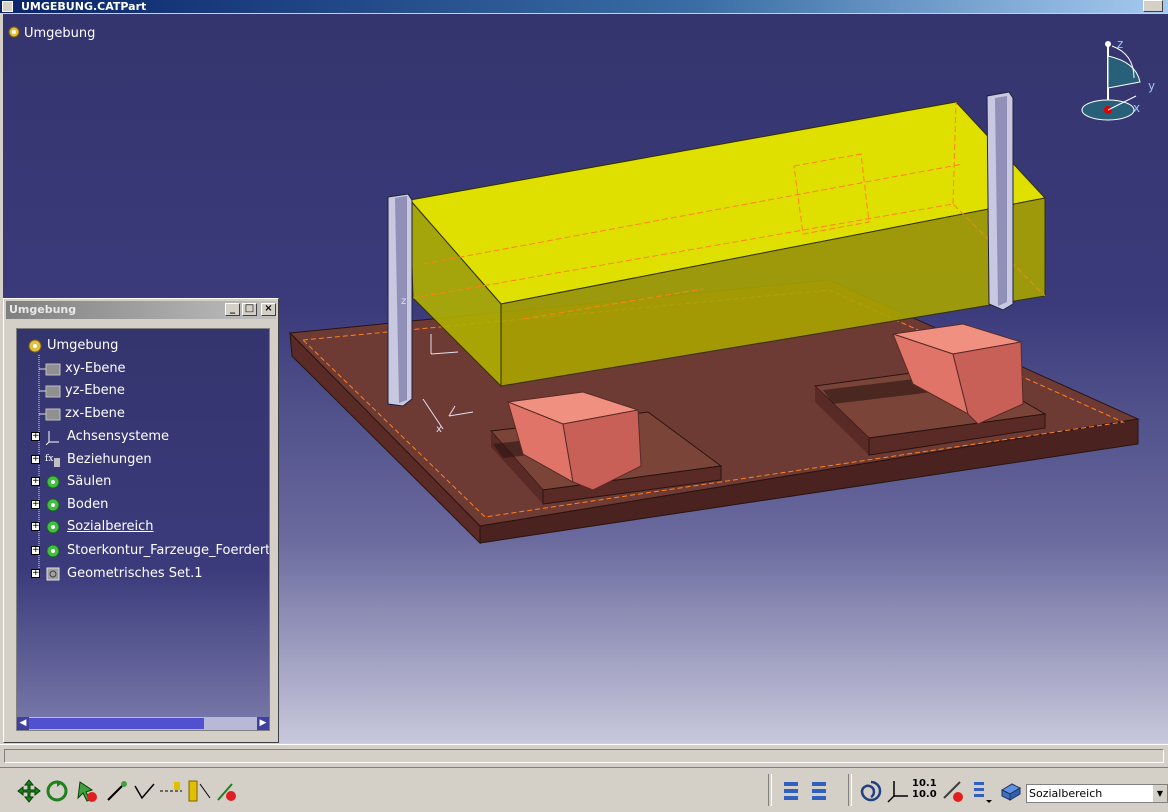 Image resolution: width=1168 pixels, height=812 pixels. I want to click on tree-list-icon, so click(793, 791).